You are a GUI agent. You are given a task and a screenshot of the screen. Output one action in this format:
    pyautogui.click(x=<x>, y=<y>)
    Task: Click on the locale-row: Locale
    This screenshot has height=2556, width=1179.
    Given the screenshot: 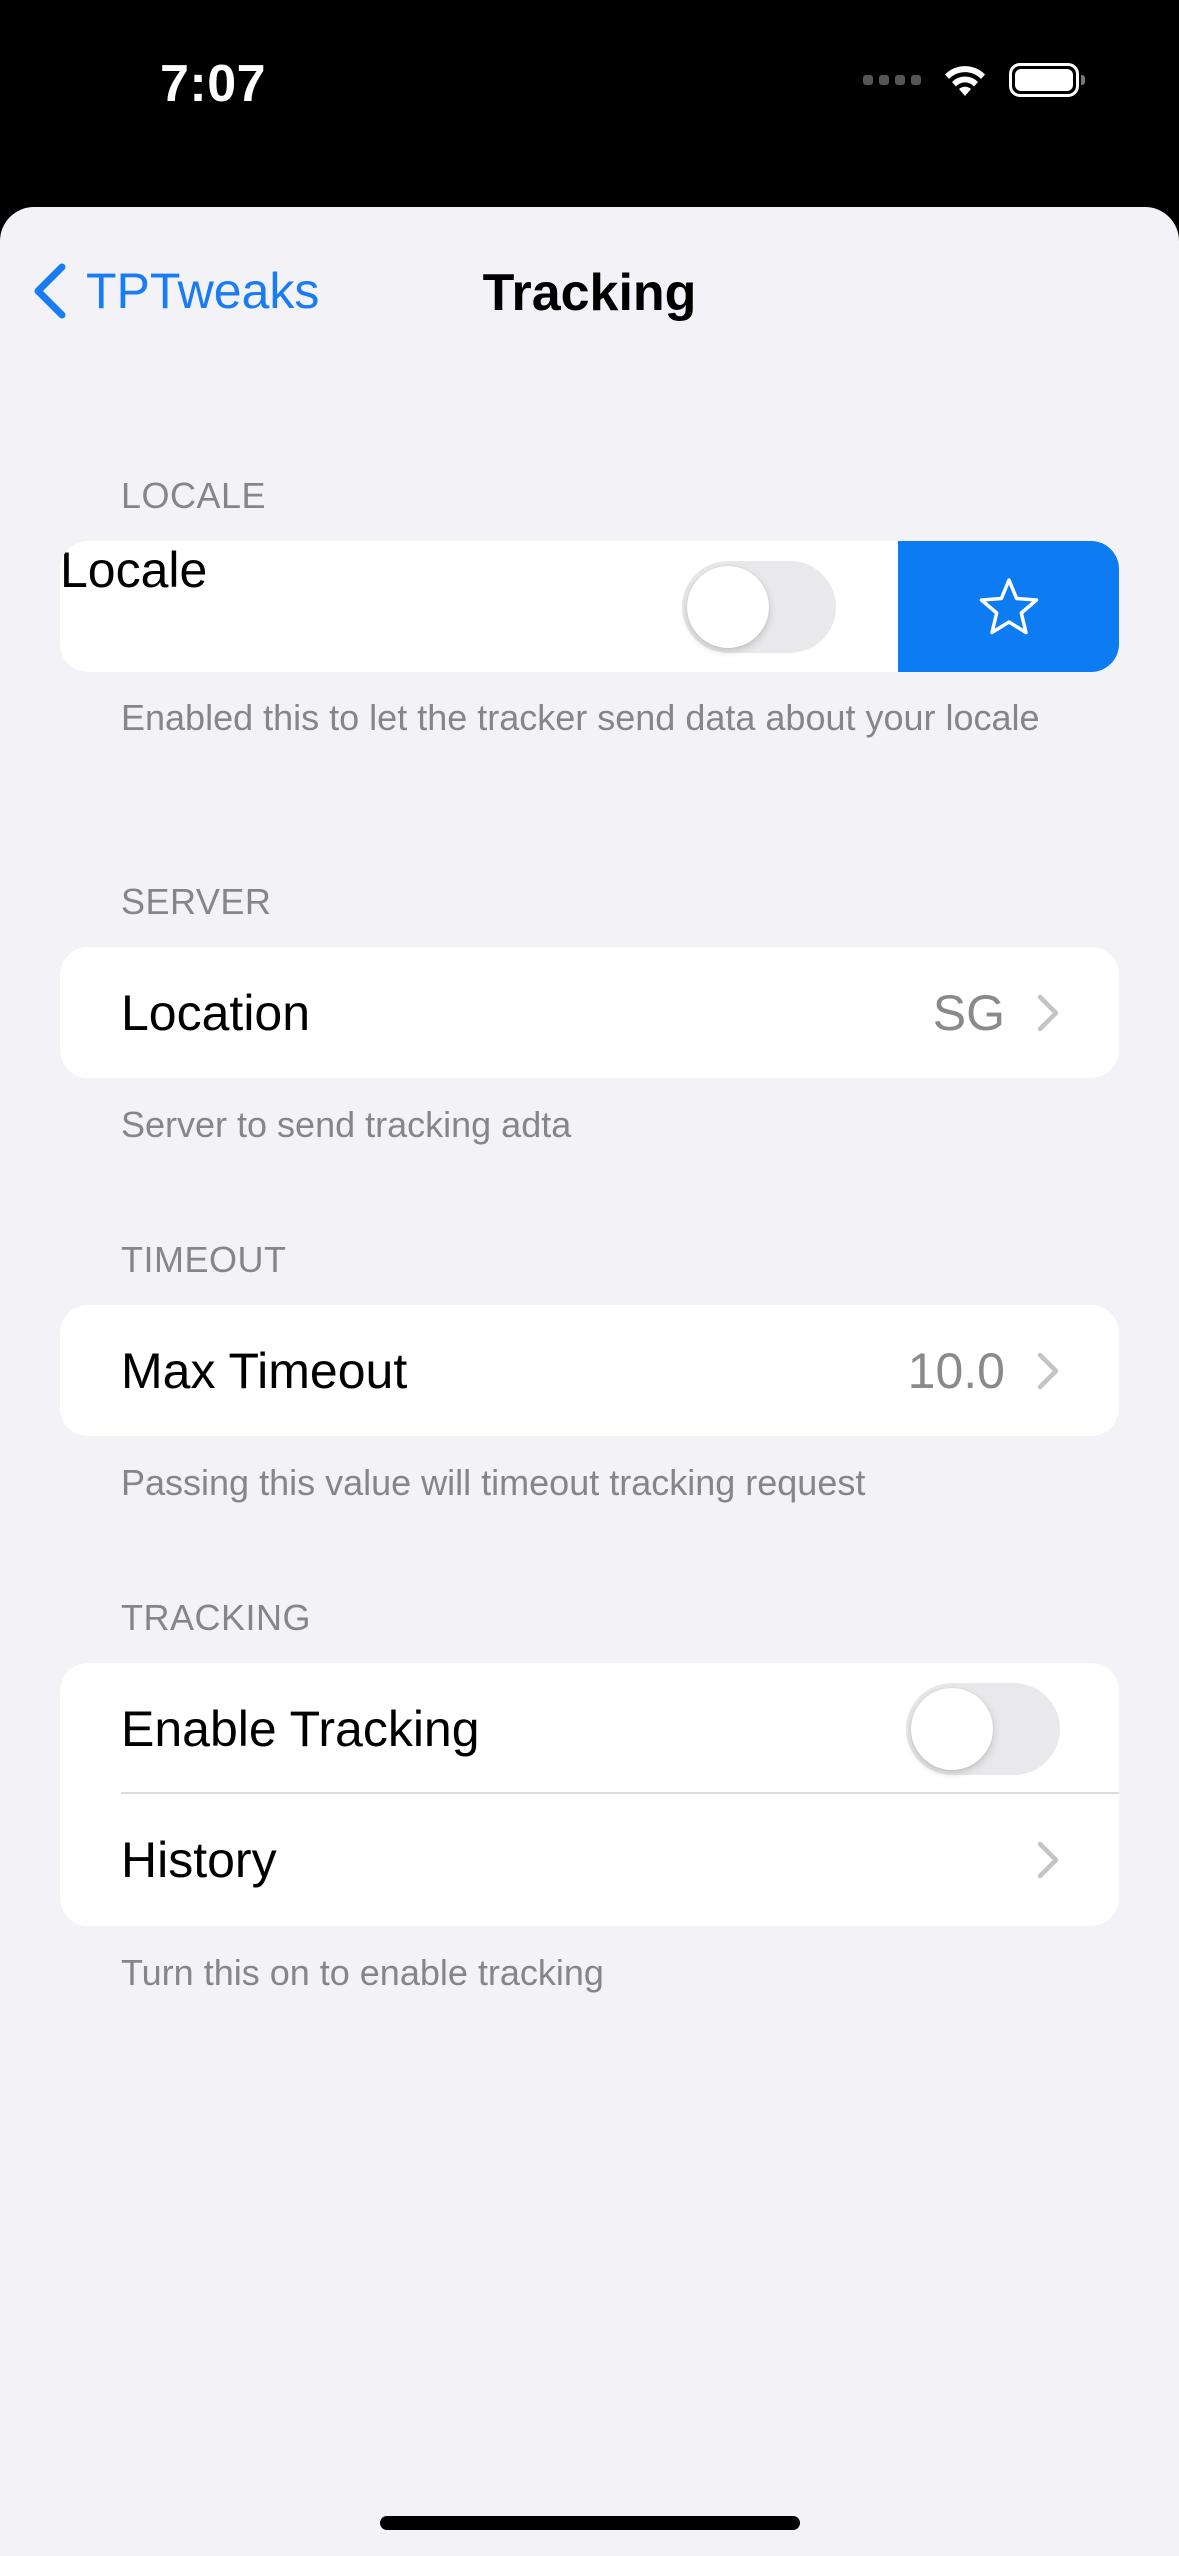 What is the action you would take?
    pyautogui.click(x=589, y=606)
    